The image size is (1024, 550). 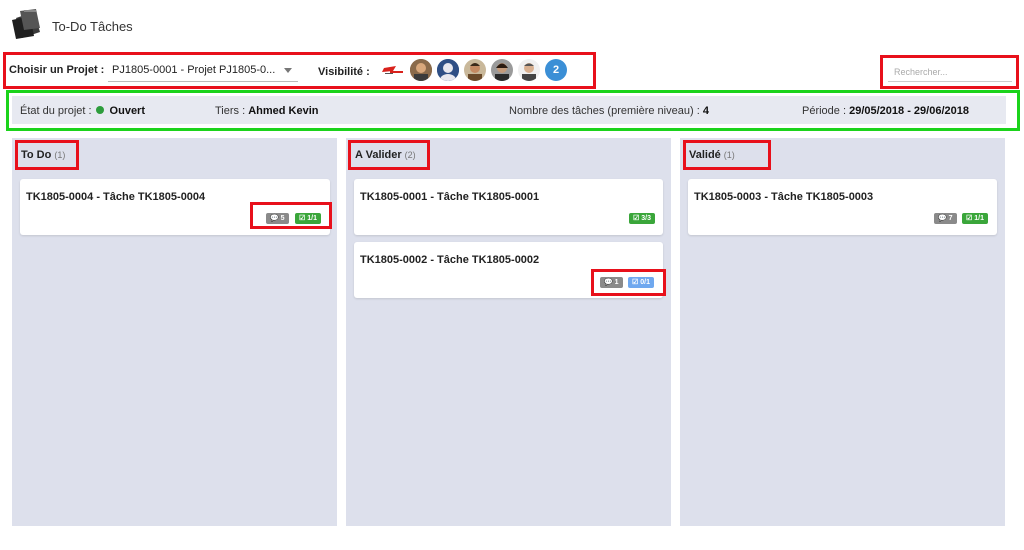 I want to click on task-count-label: Nombre des tâches (première niveau) :, so click(x=604, y=111).